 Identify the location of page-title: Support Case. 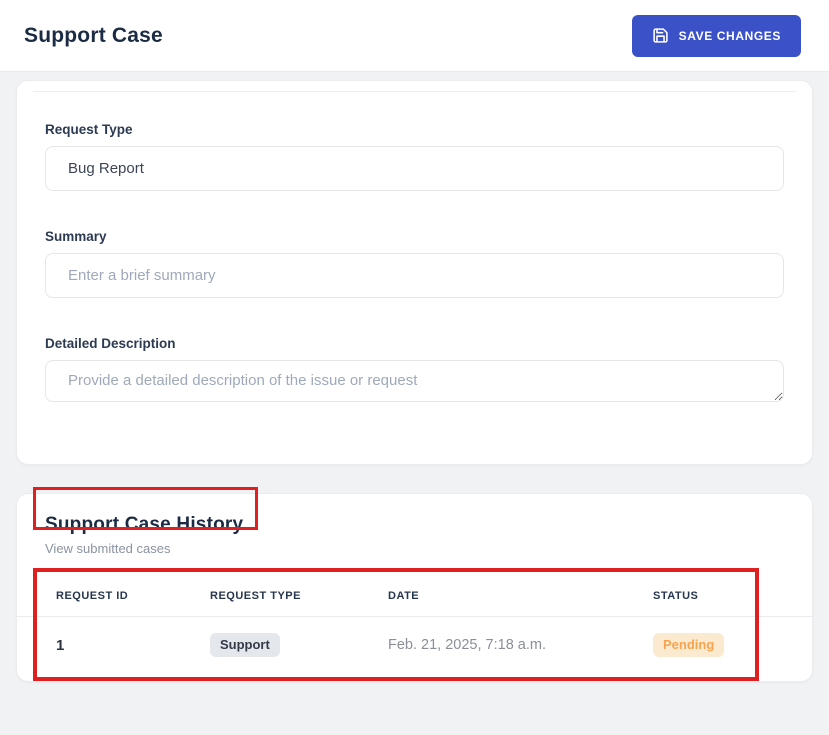
(93, 35).